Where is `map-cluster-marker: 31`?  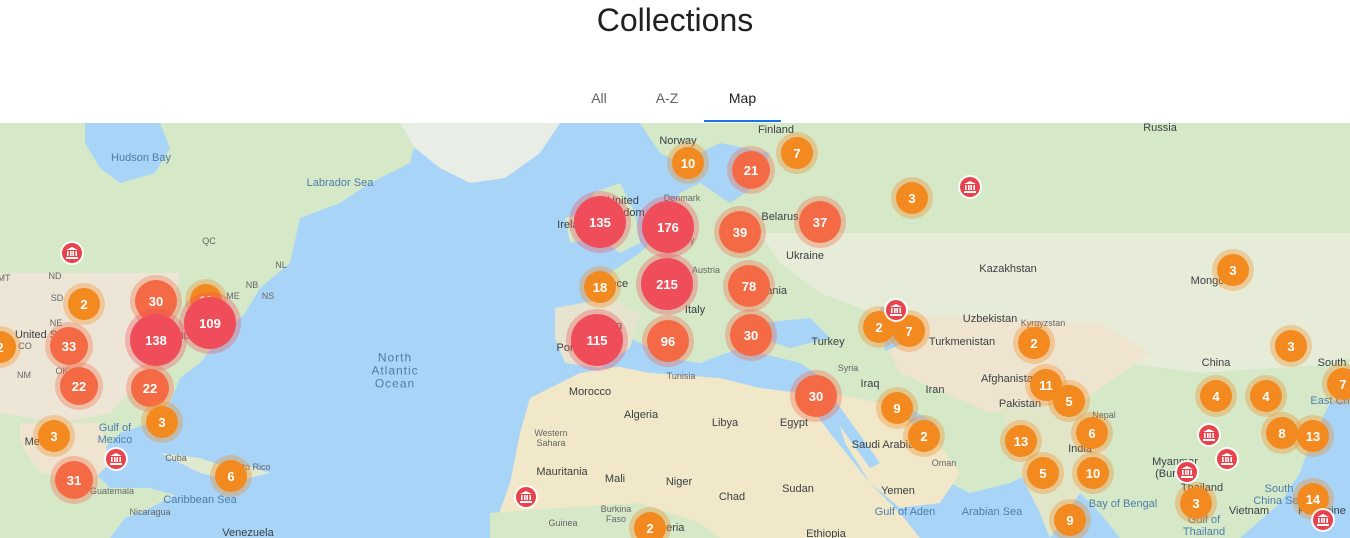 map-cluster-marker: 31 is located at coordinates (74, 480).